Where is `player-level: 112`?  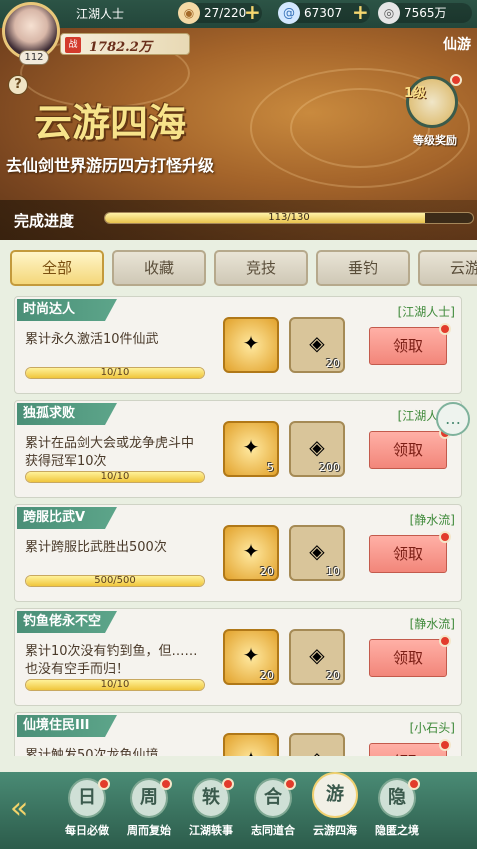
player-level: 112 is located at coordinates (34, 57).